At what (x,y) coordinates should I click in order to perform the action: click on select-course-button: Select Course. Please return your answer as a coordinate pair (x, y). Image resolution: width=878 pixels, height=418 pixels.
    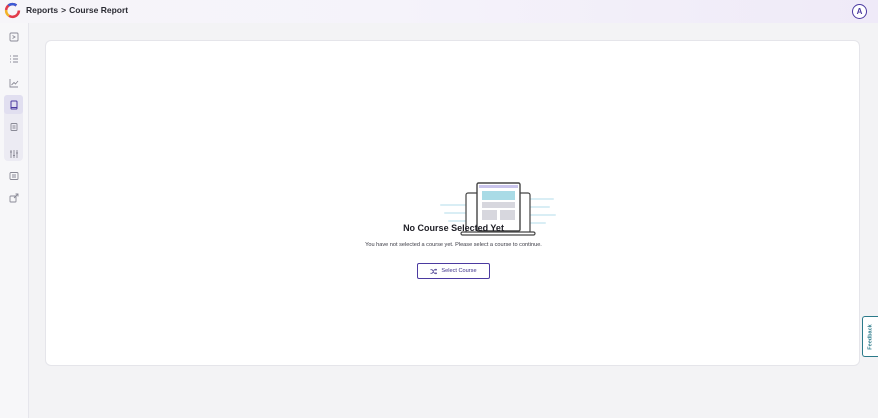
    Looking at the image, I should click on (453, 271).